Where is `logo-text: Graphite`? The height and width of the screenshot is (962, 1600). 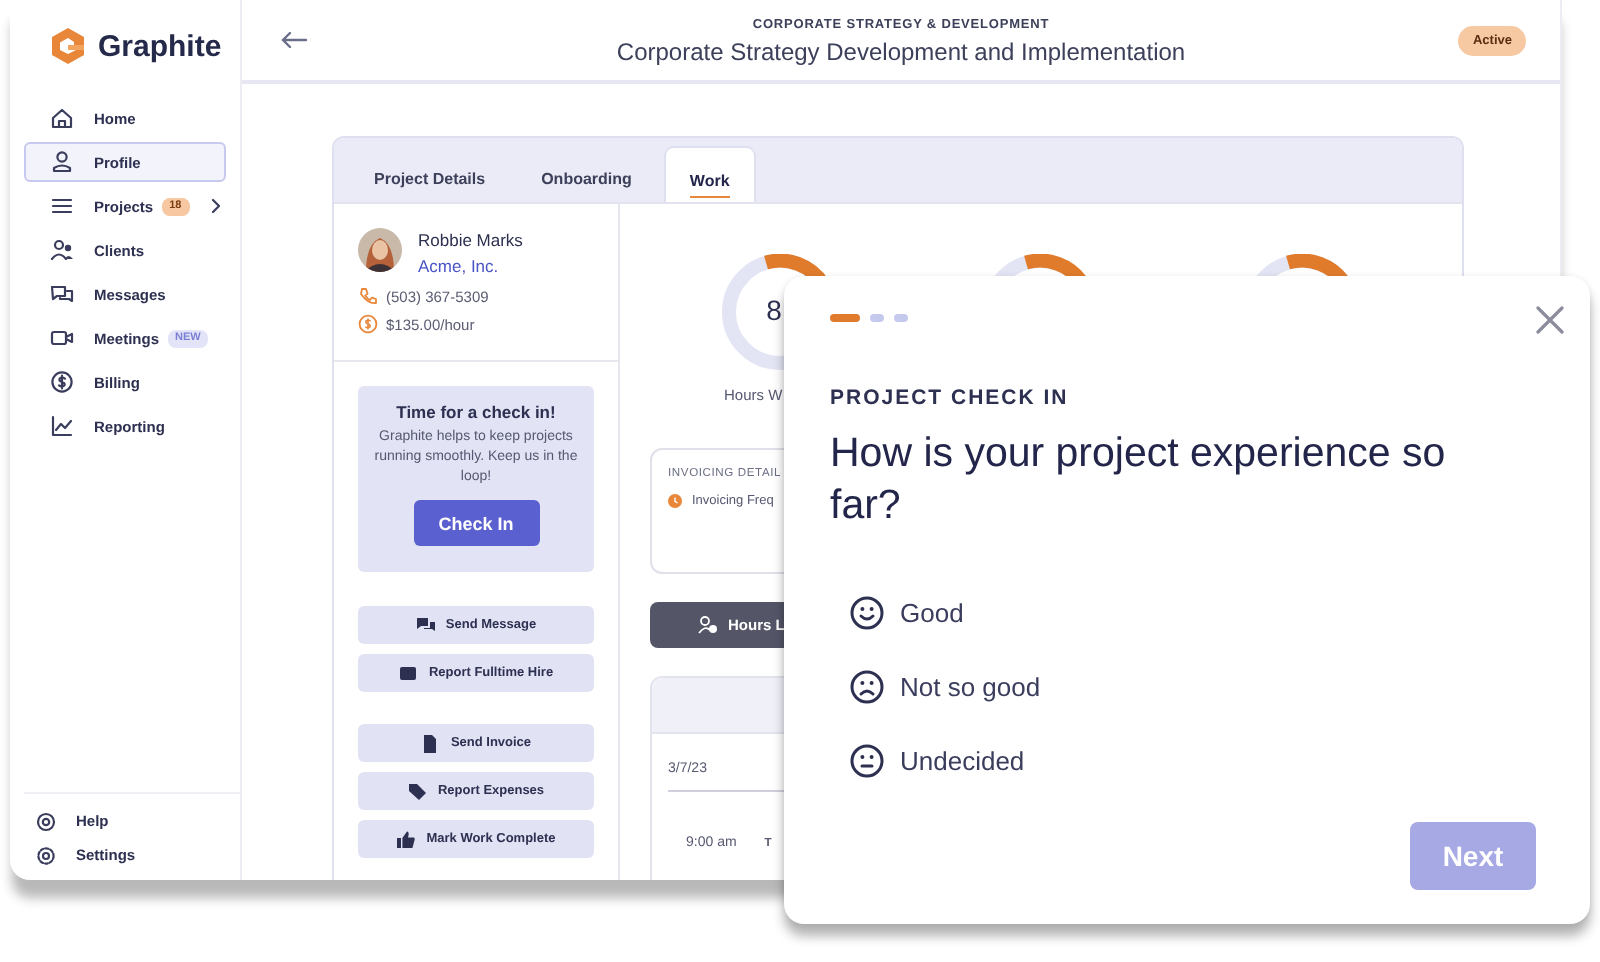 logo-text: Graphite is located at coordinates (160, 46).